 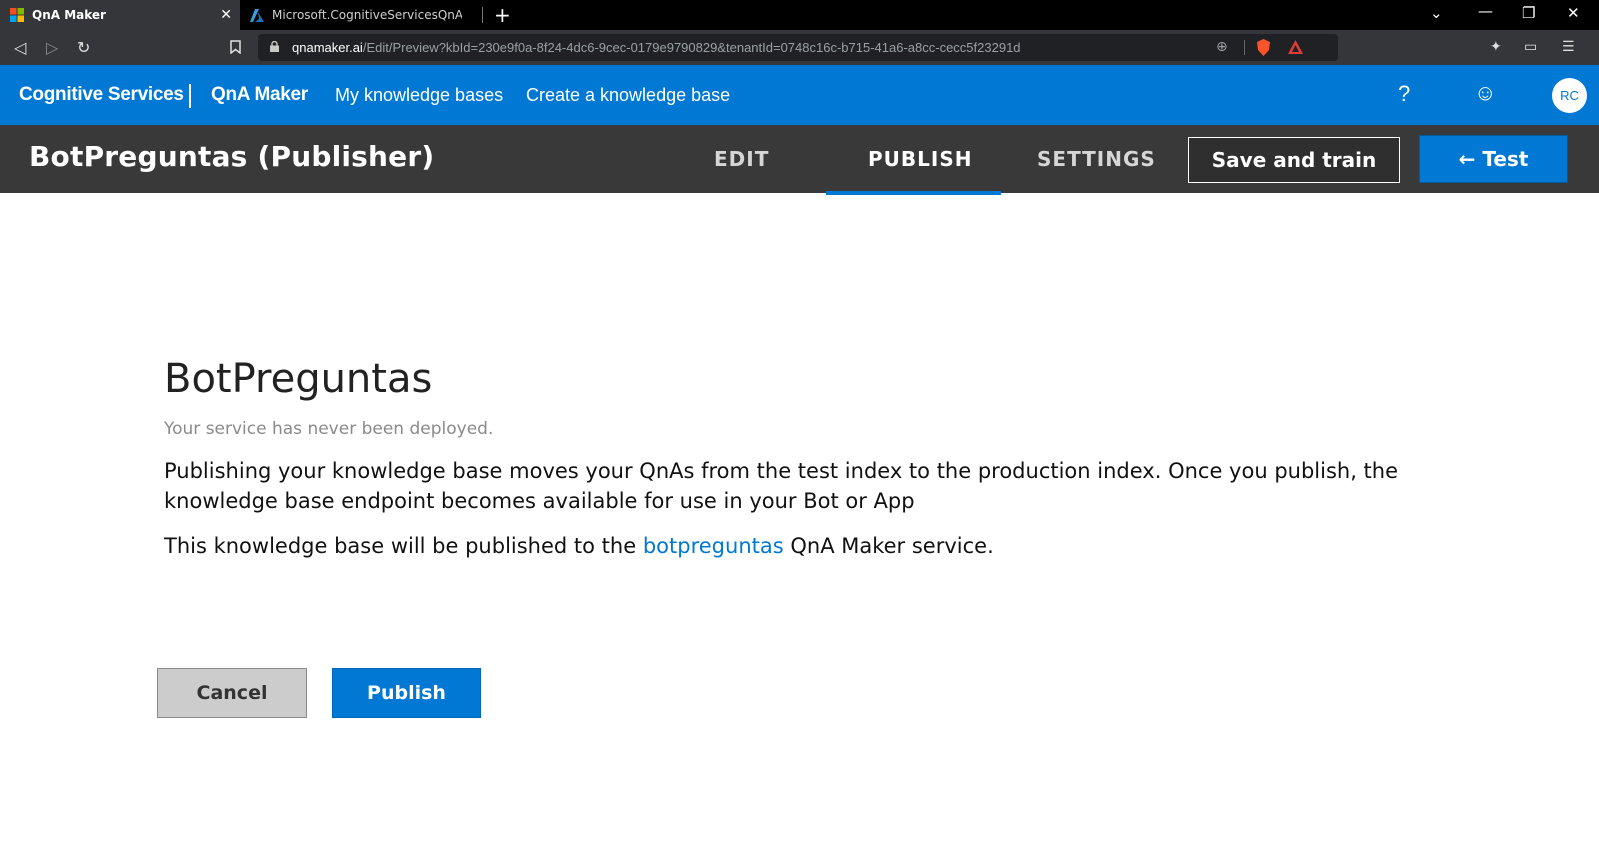 I want to click on bookmark-icon, so click(x=235, y=47).